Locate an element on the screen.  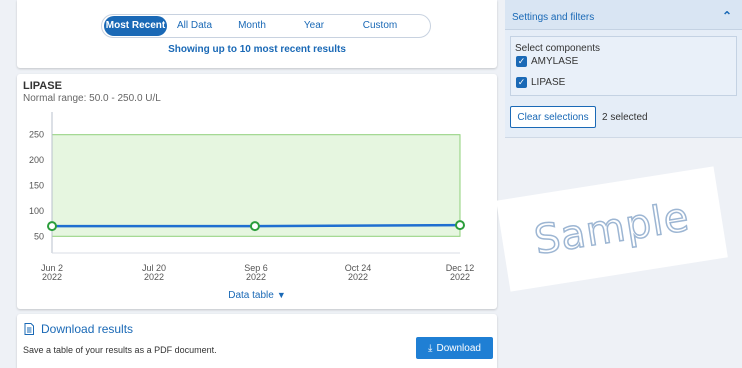
components-fieldset: Select components ✓ AMYLASE ✓ LIPASE is located at coordinates (623, 66).